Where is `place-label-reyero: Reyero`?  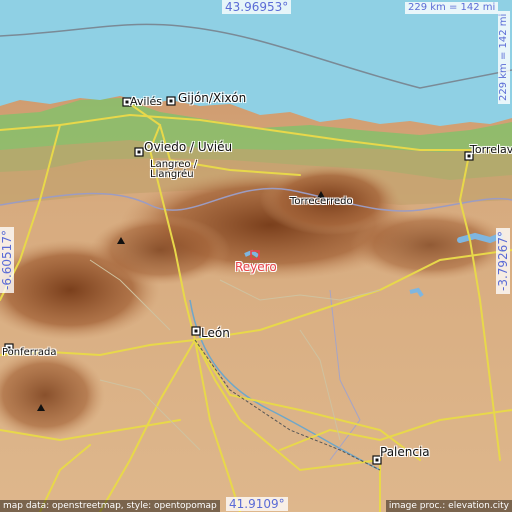
place-label-reyero: Reyero is located at coordinates (256, 267).